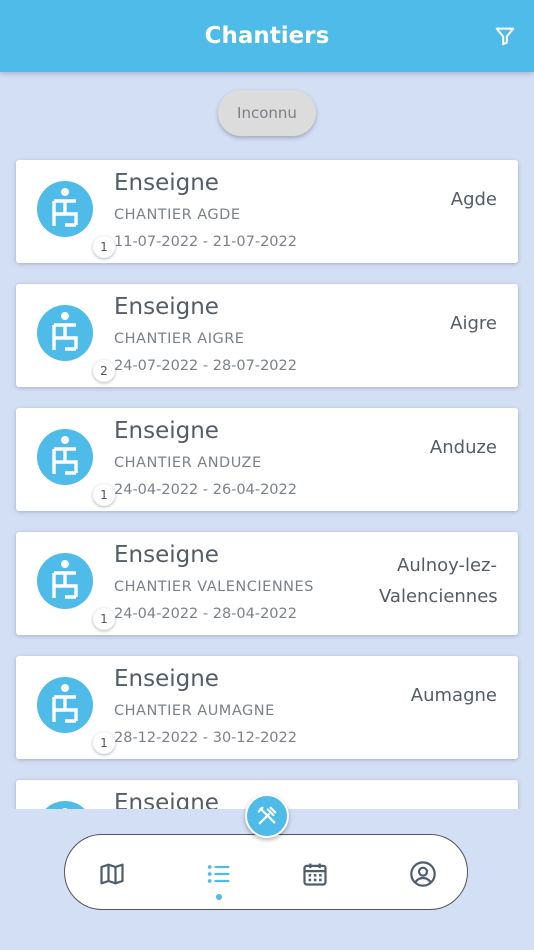 The image size is (534, 950). Describe the element at coordinates (112, 874) in the screenshot. I see `map-icon` at that location.